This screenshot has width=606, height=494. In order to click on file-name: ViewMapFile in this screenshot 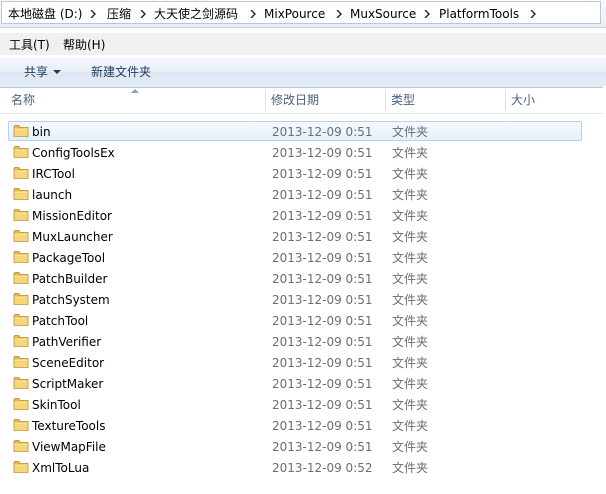, I will do `click(69, 447)`.